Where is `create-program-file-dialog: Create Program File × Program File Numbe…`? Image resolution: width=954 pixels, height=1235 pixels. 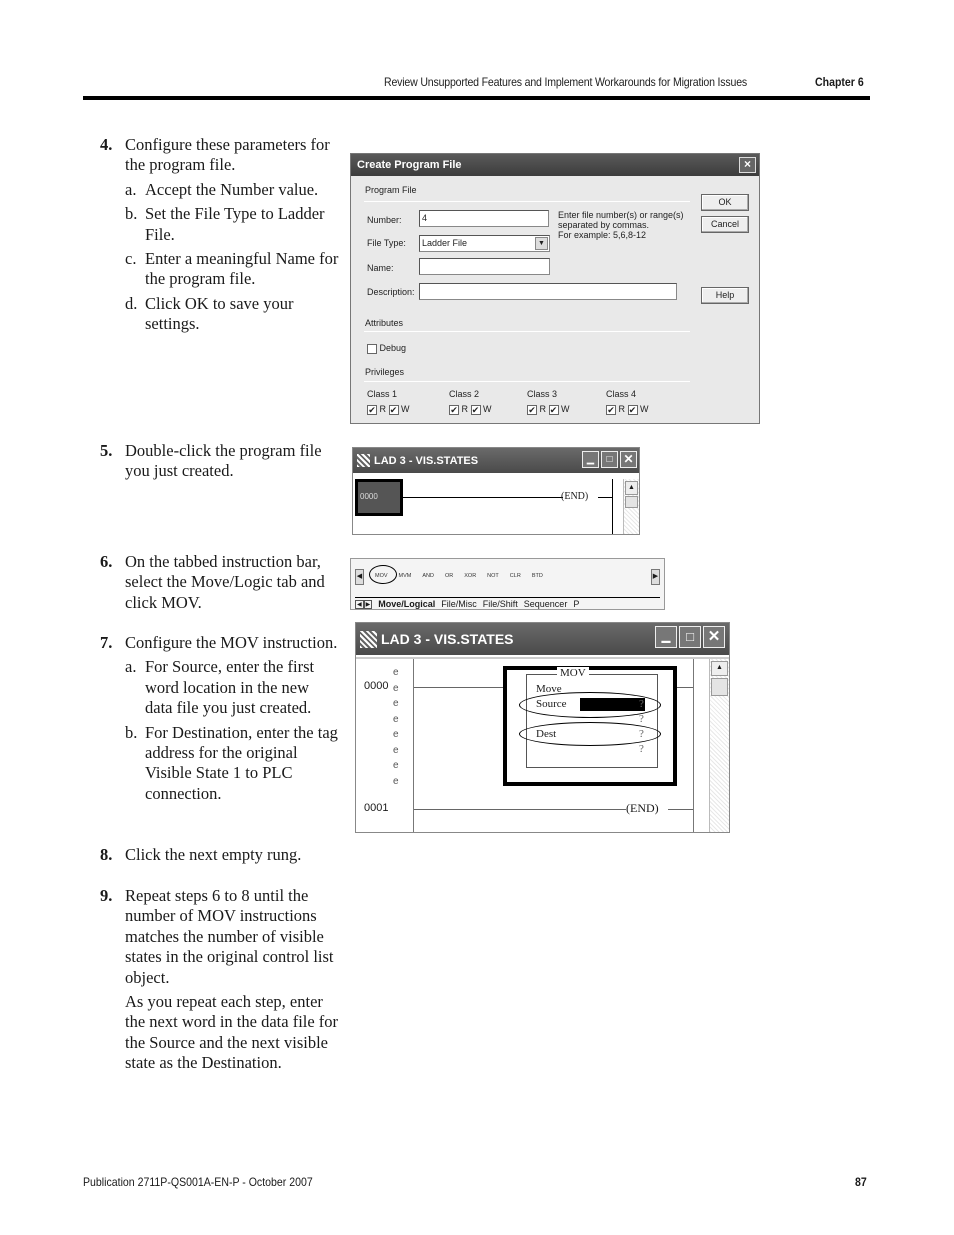
create-program-file-dialog: Create Program File × Program File Numbe… is located at coordinates (555, 288).